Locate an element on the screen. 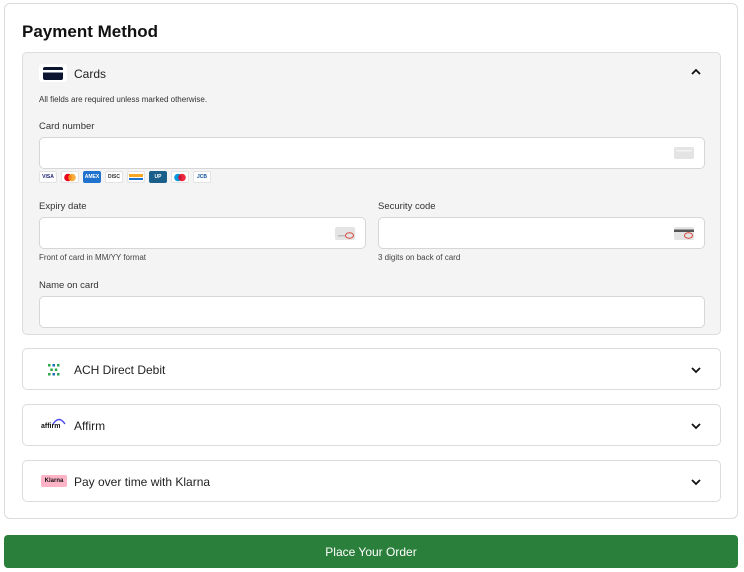 The width and height of the screenshot is (744, 572). klarna-logo-text: Klarna is located at coordinates (54, 481).